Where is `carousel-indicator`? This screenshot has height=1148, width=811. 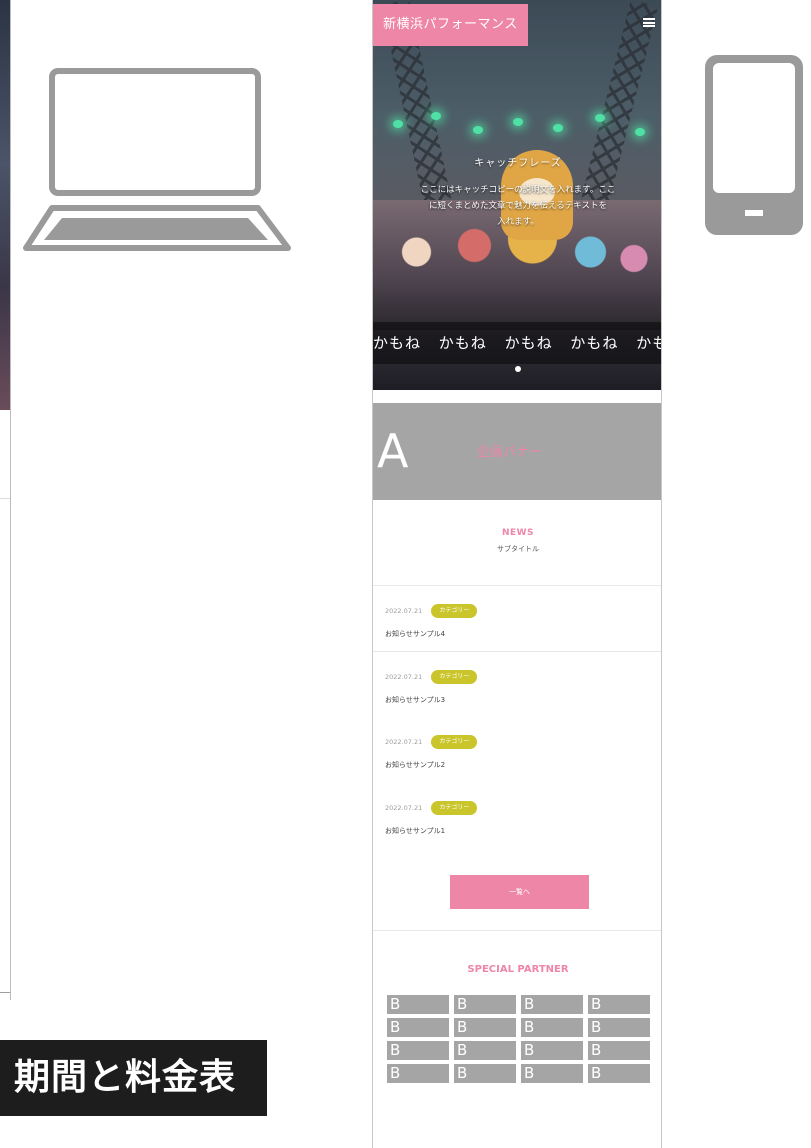
carousel-indicator is located at coordinates (518, 369).